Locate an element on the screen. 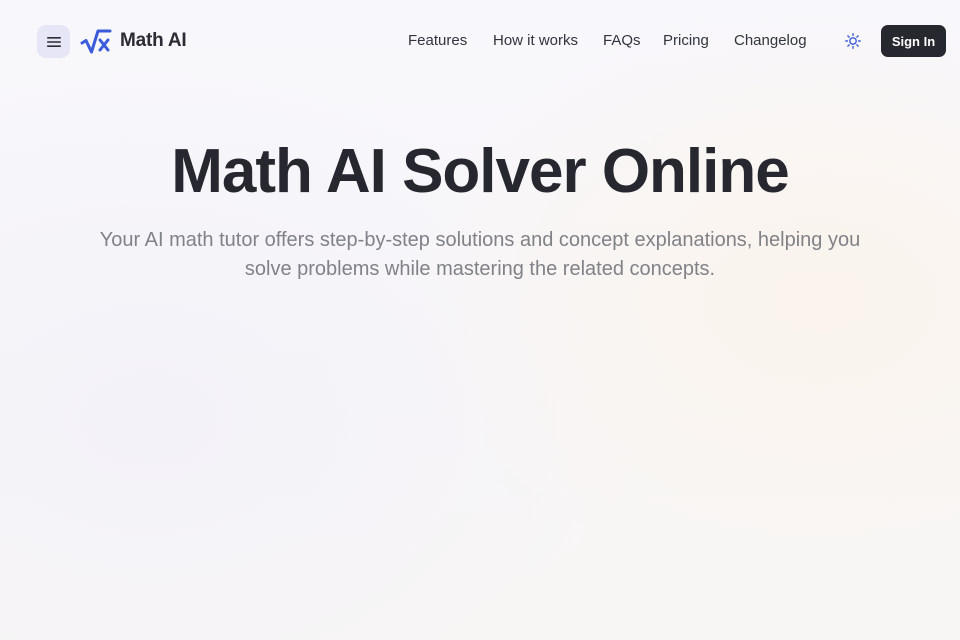  theme-toggle-button is located at coordinates (853, 41).